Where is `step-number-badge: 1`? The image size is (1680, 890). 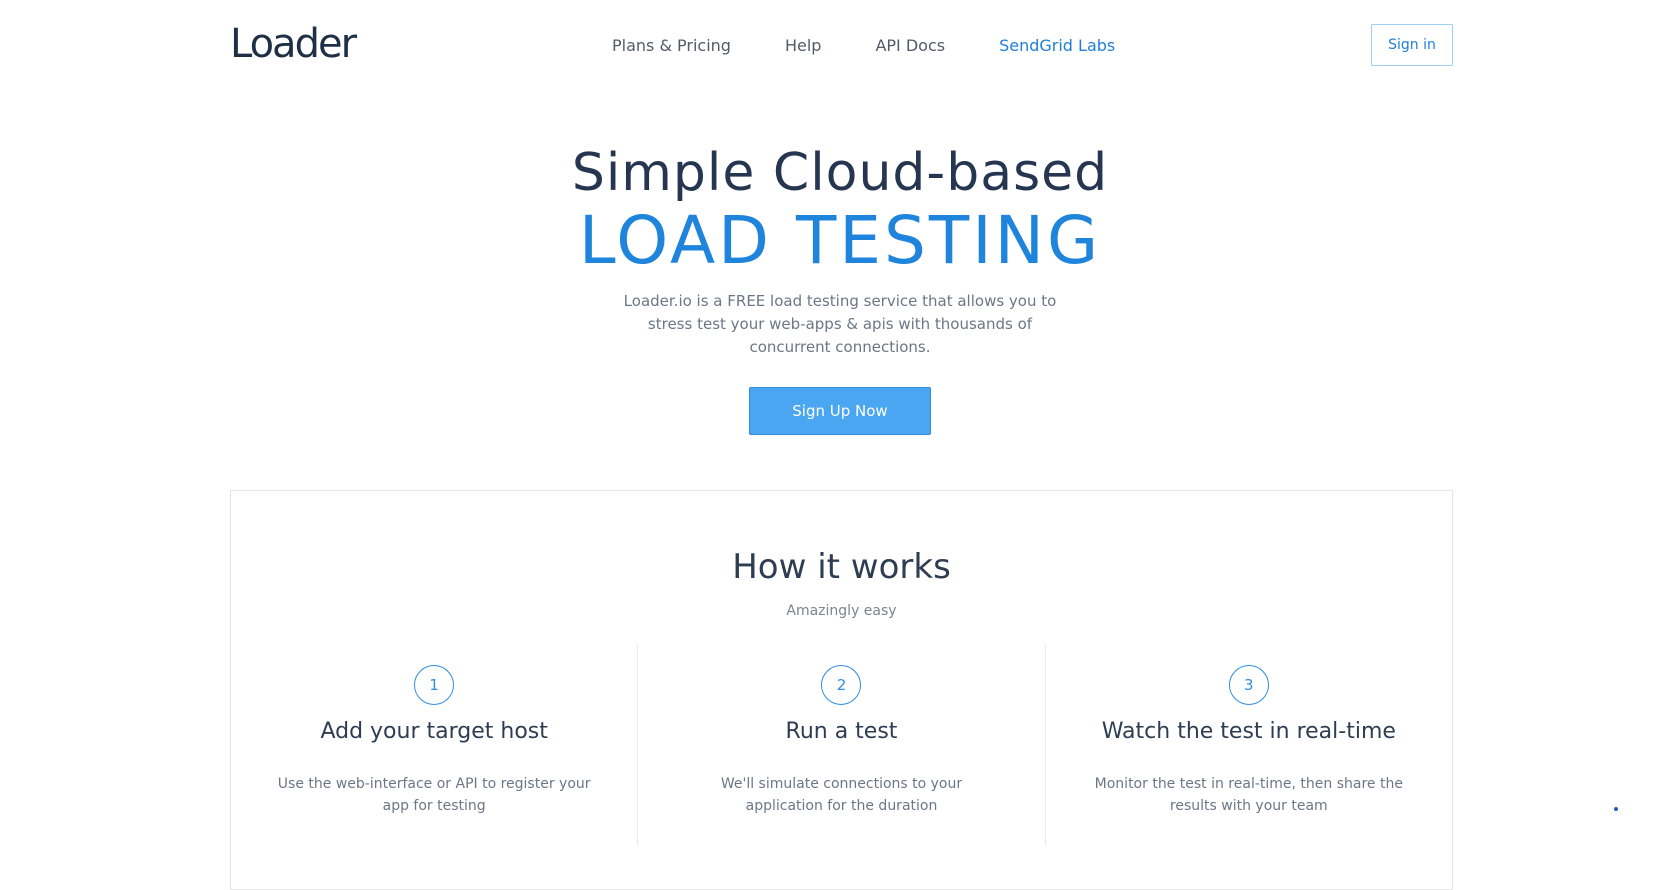 step-number-badge: 1 is located at coordinates (434, 685).